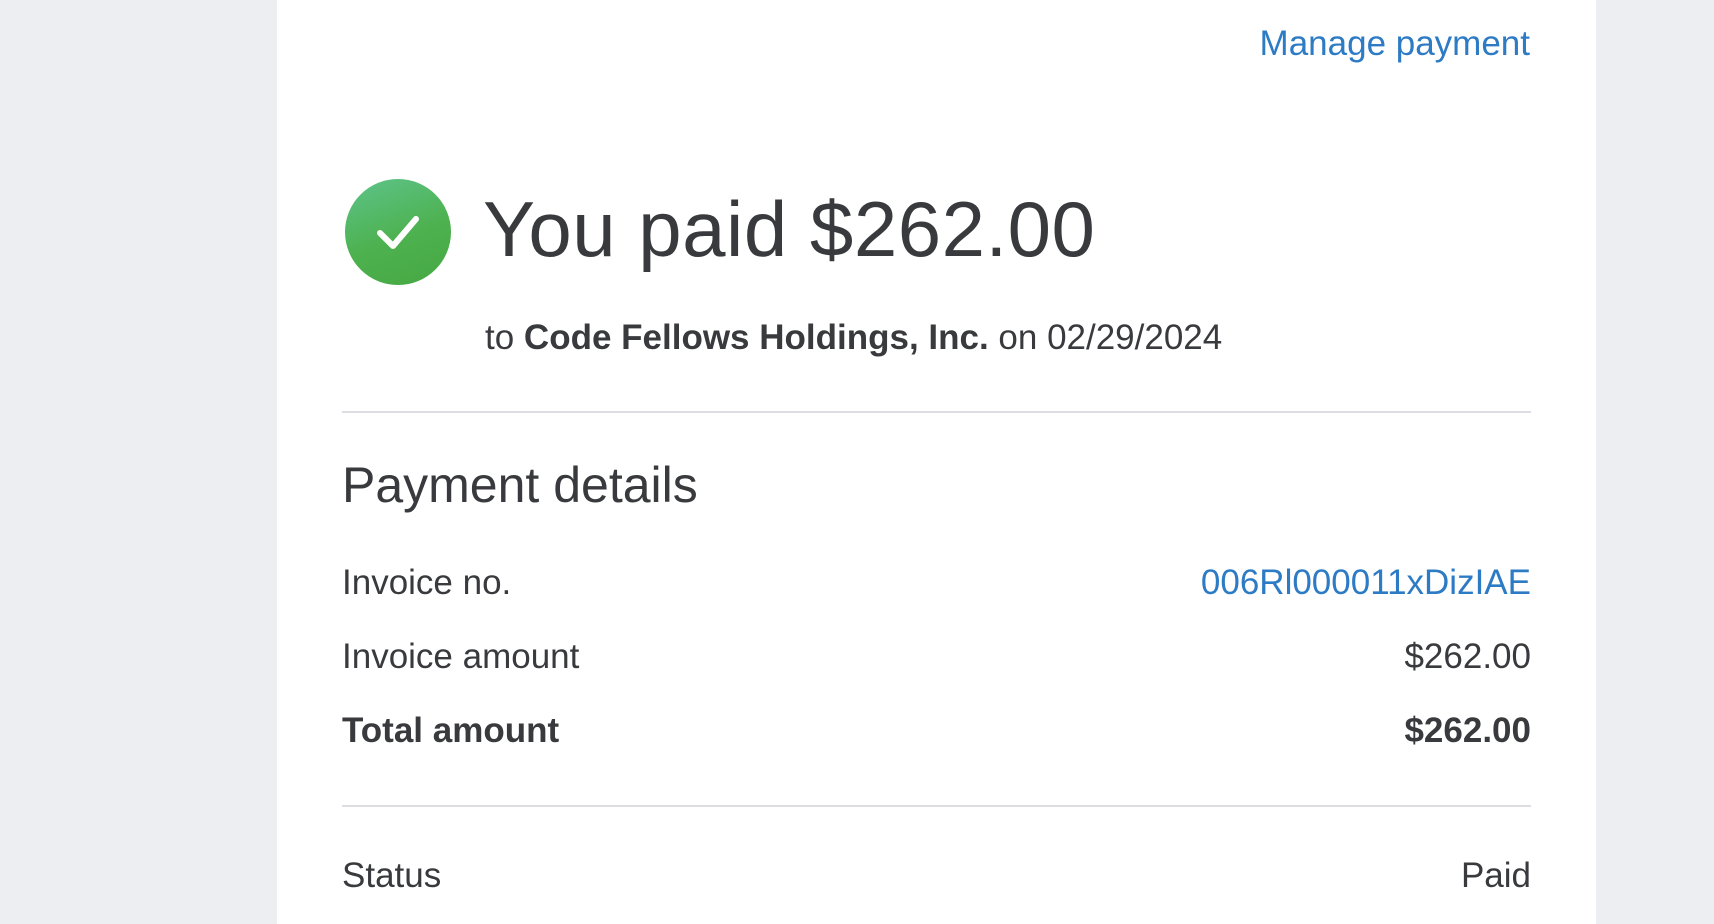 This screenshot has width=1714, height=924. I want to click on checkmark-icon, so click(398, 232).